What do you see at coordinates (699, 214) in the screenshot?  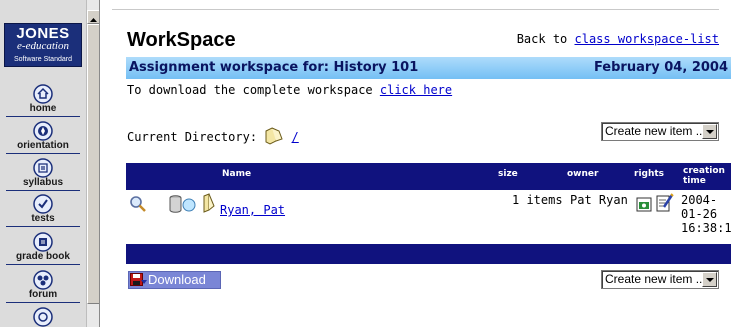 I see `row-creation-time-line2: 01-26` at bounding box center [699, 214].